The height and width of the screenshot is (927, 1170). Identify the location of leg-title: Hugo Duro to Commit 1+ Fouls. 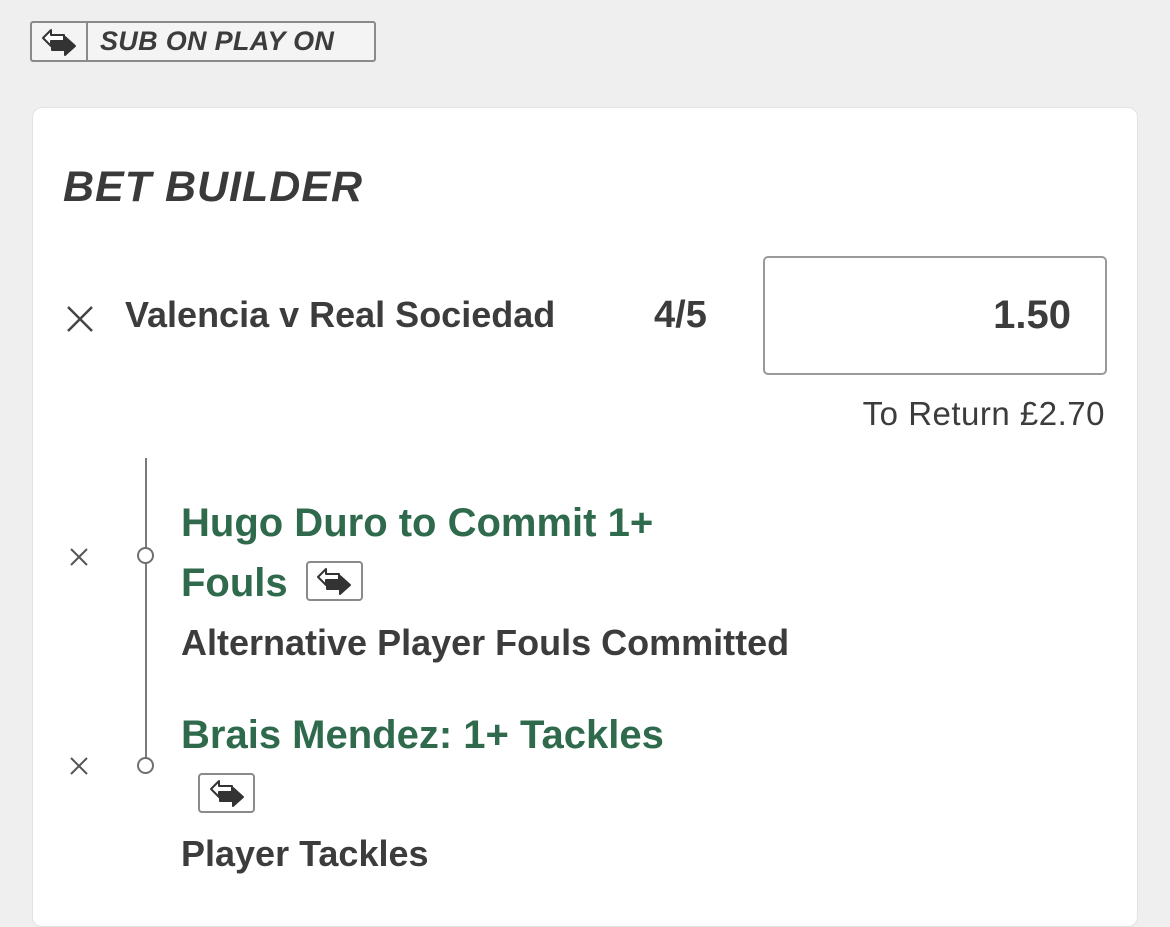
(491, 553).